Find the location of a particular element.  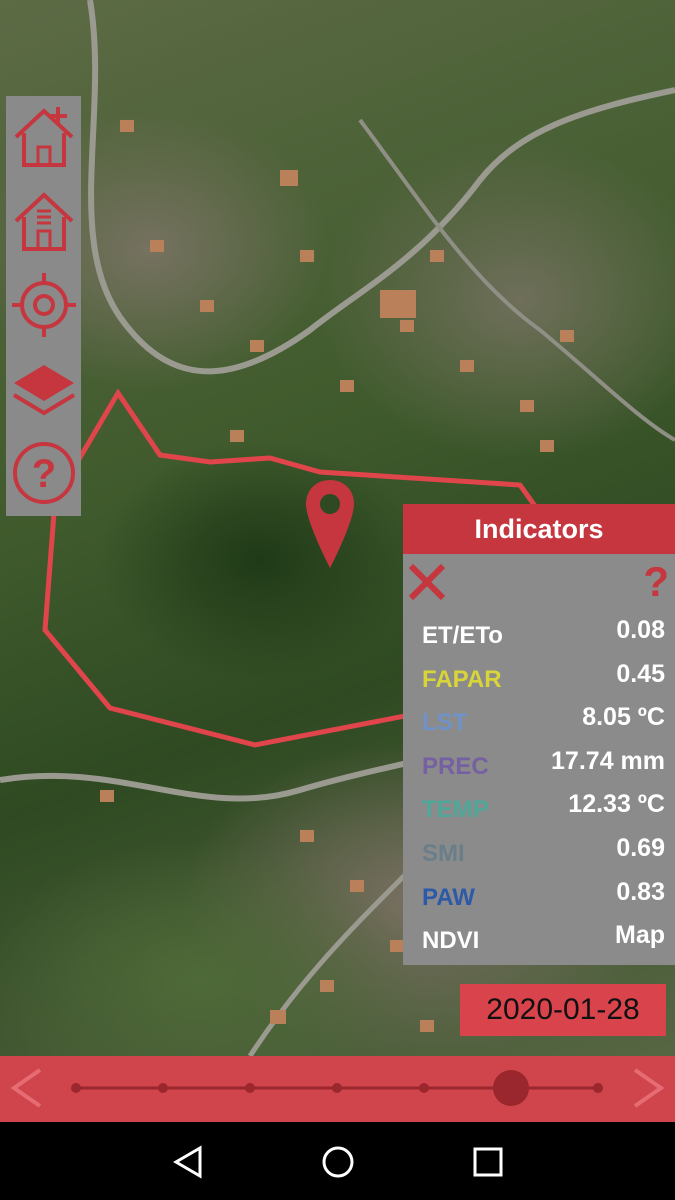

back-icon is located at coordinates (188, 1162).